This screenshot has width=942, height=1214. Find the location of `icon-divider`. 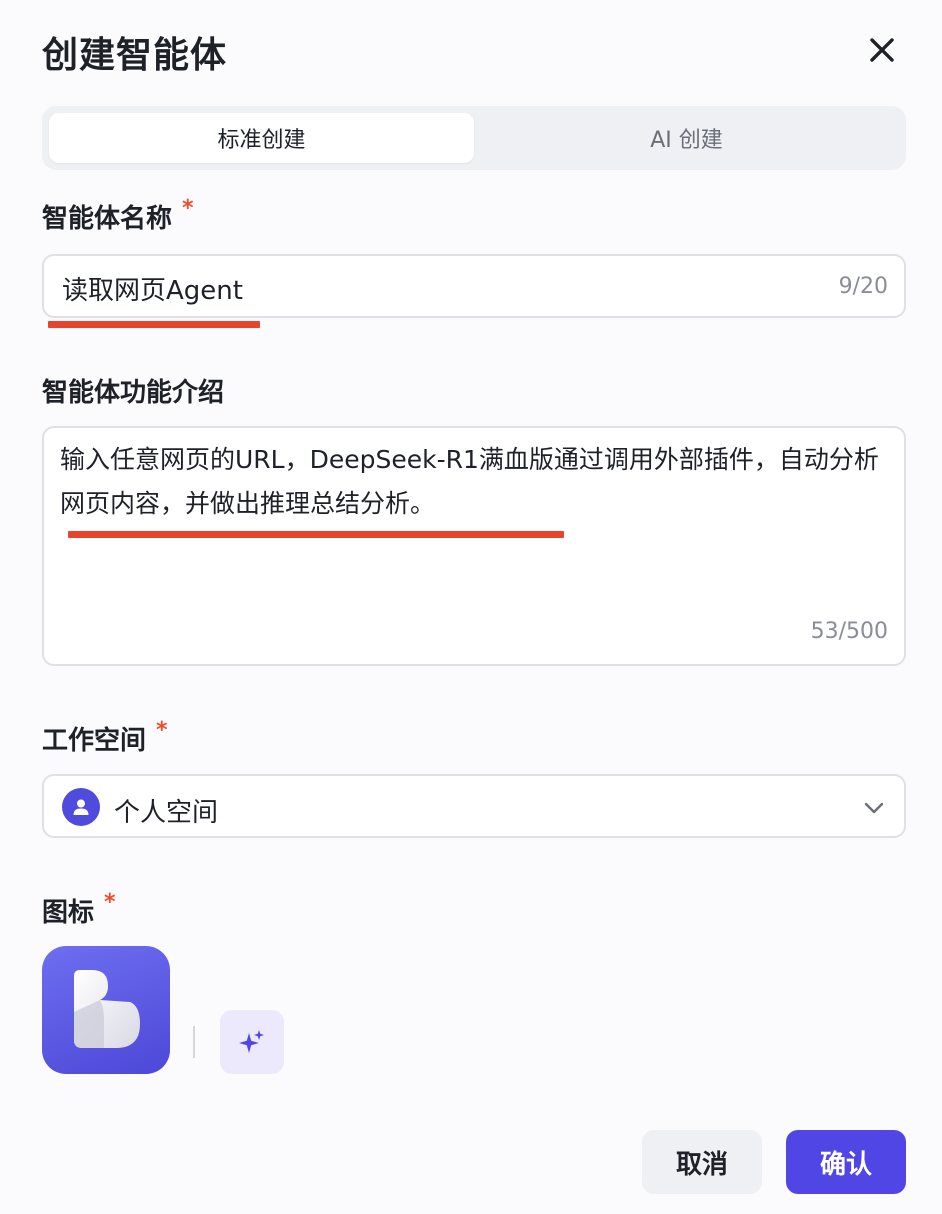

icon-divider is located at coordinates (194, 1042).